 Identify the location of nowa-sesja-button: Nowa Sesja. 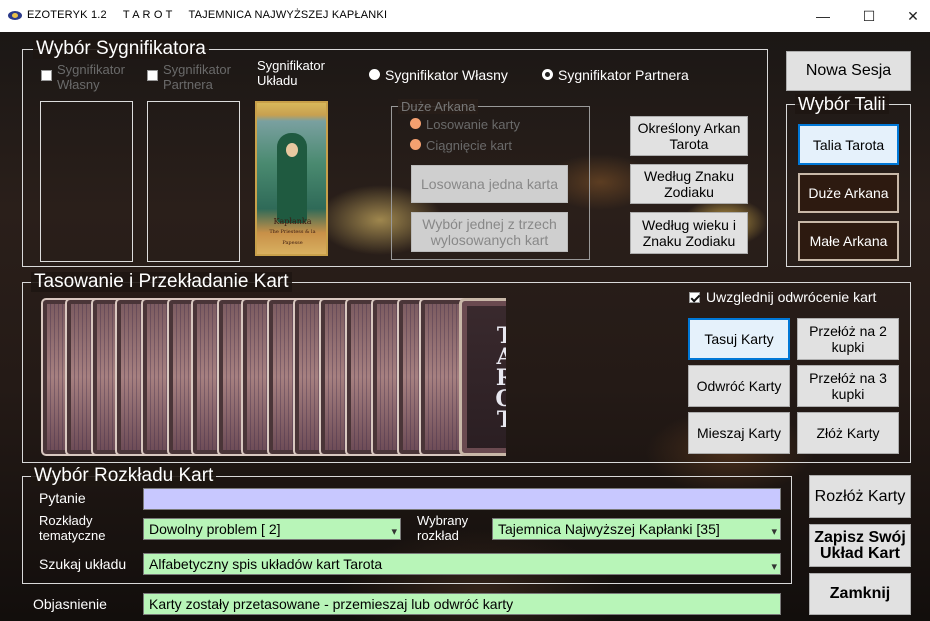
(848, 71).